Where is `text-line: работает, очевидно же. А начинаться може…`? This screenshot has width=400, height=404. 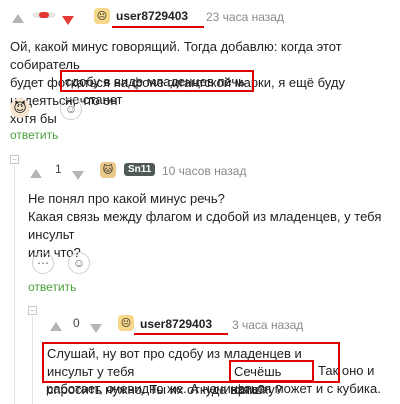 text-line: работает, очевидно же. А начинаться може… is located at coordinates (213, 388).